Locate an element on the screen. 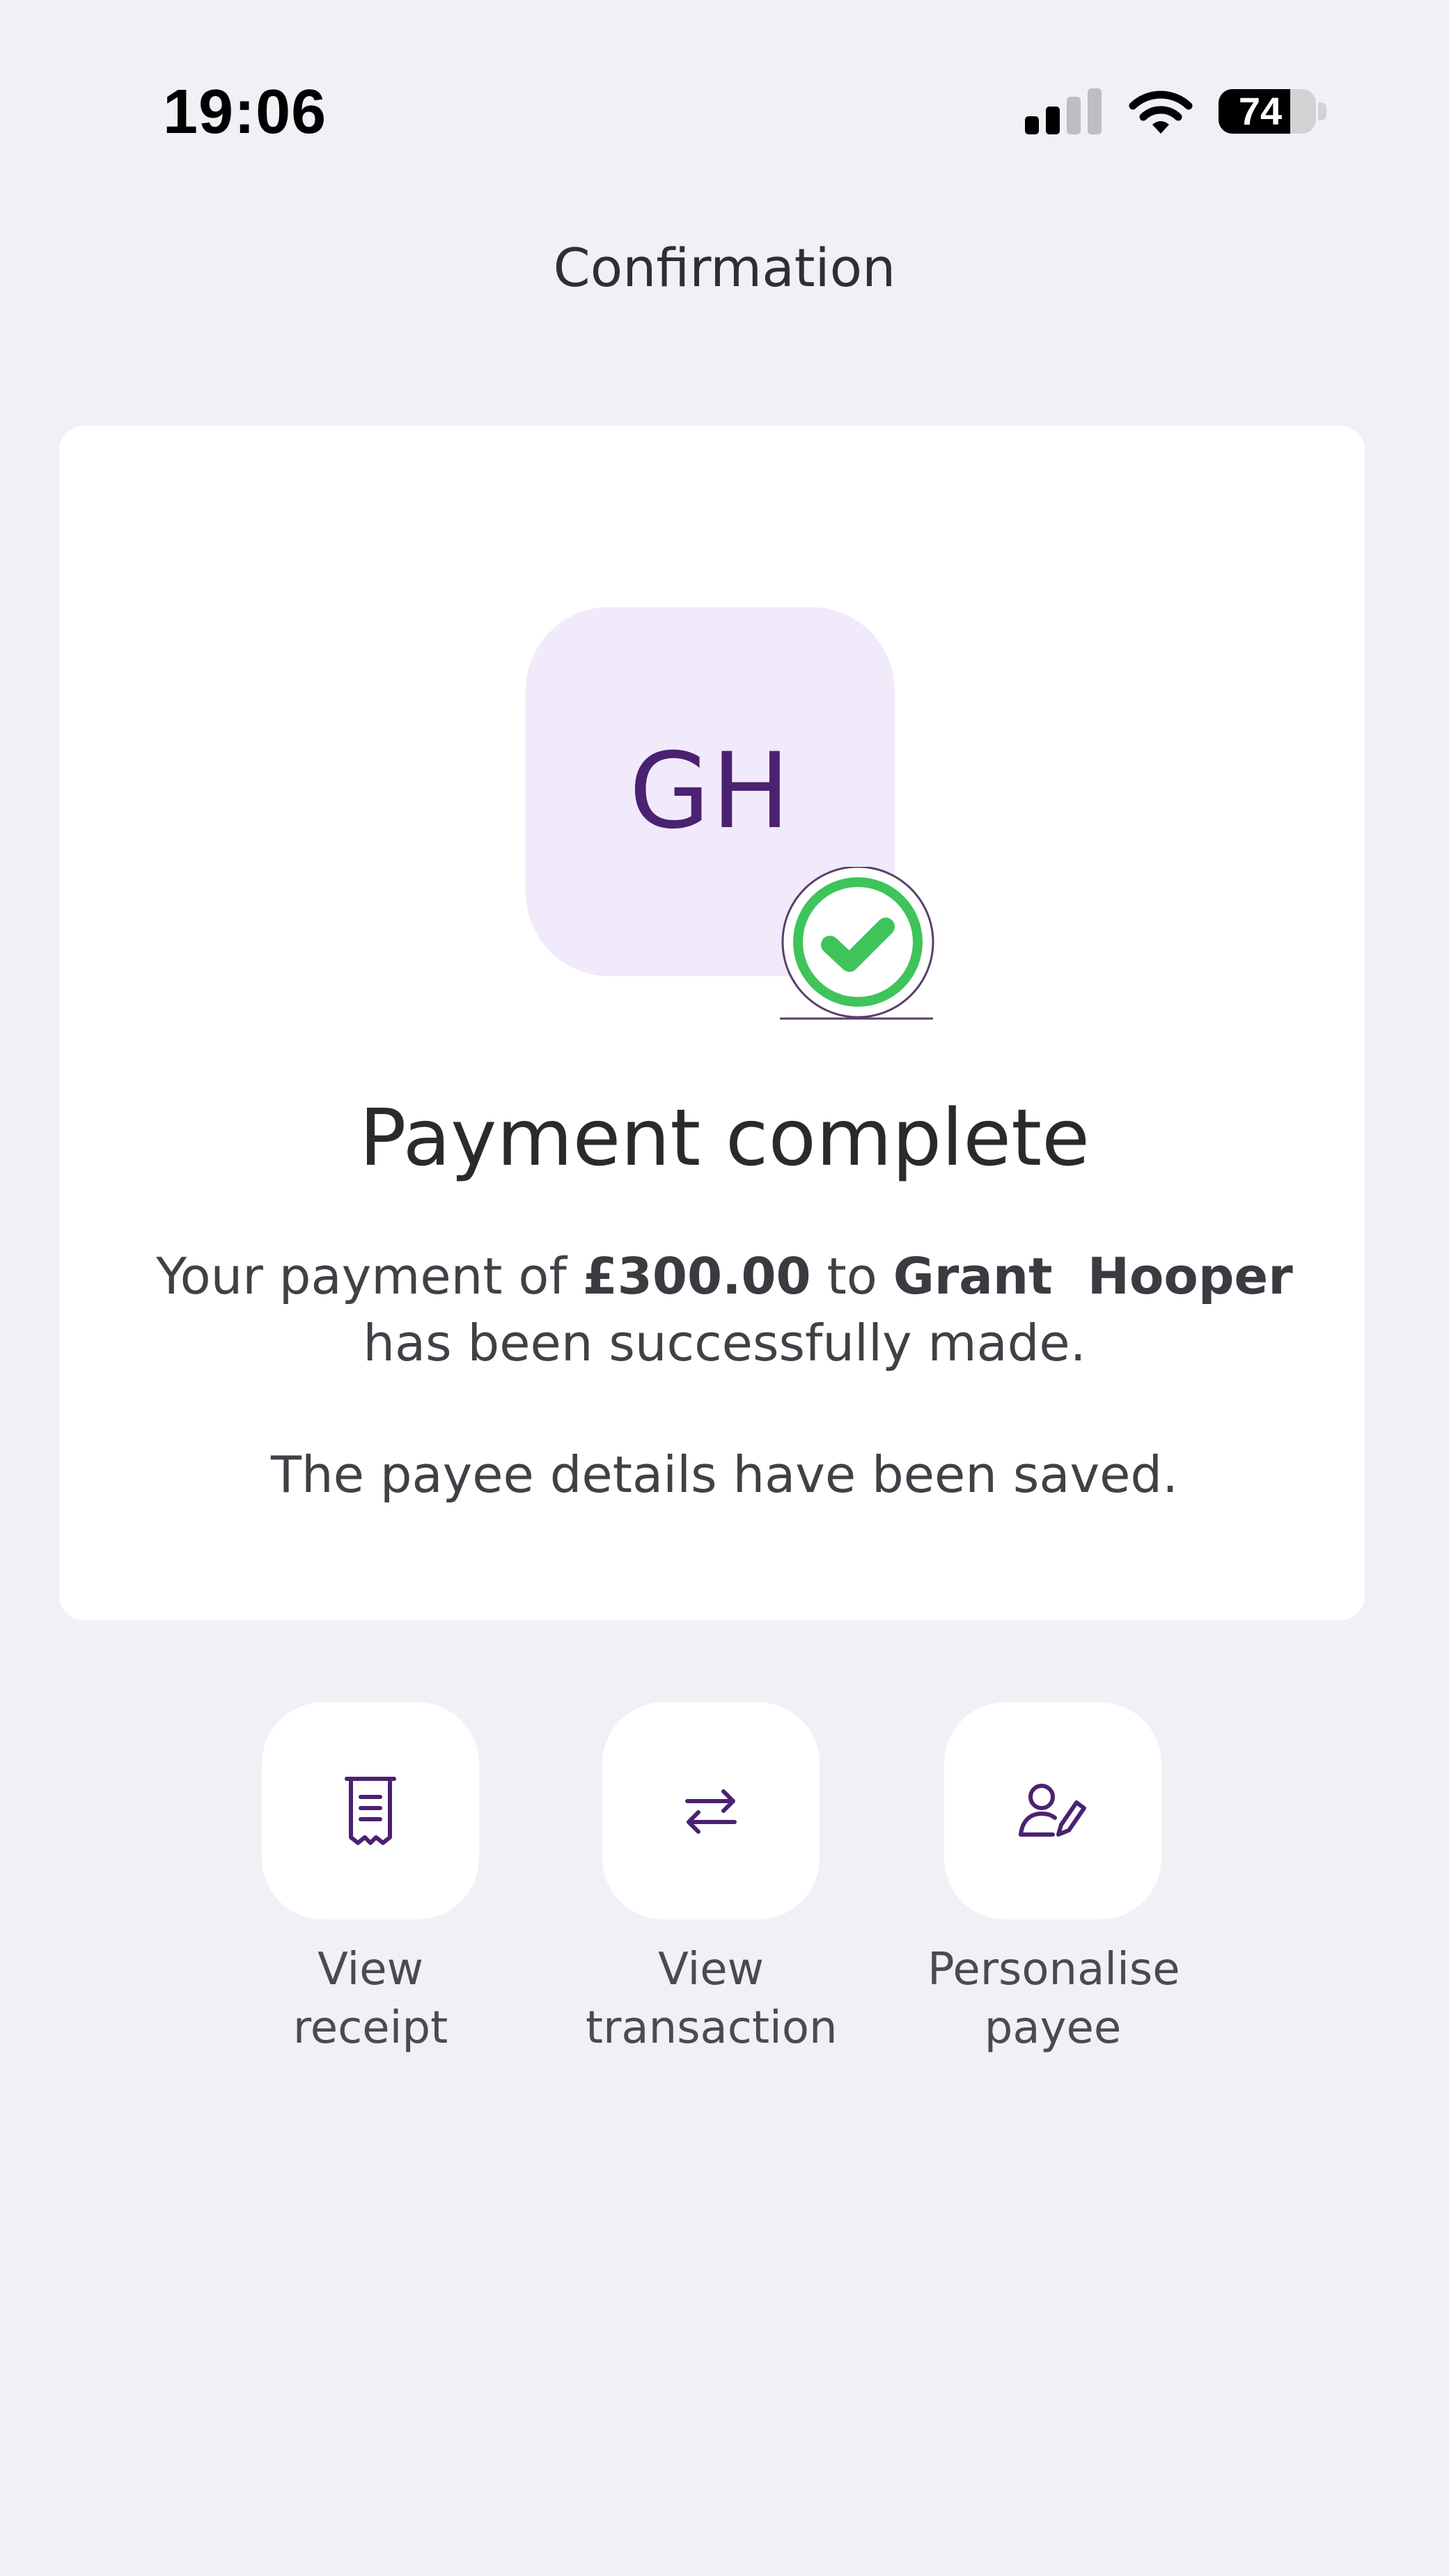  message-prefix: Your payment of is located at coordinates (369, 1276).